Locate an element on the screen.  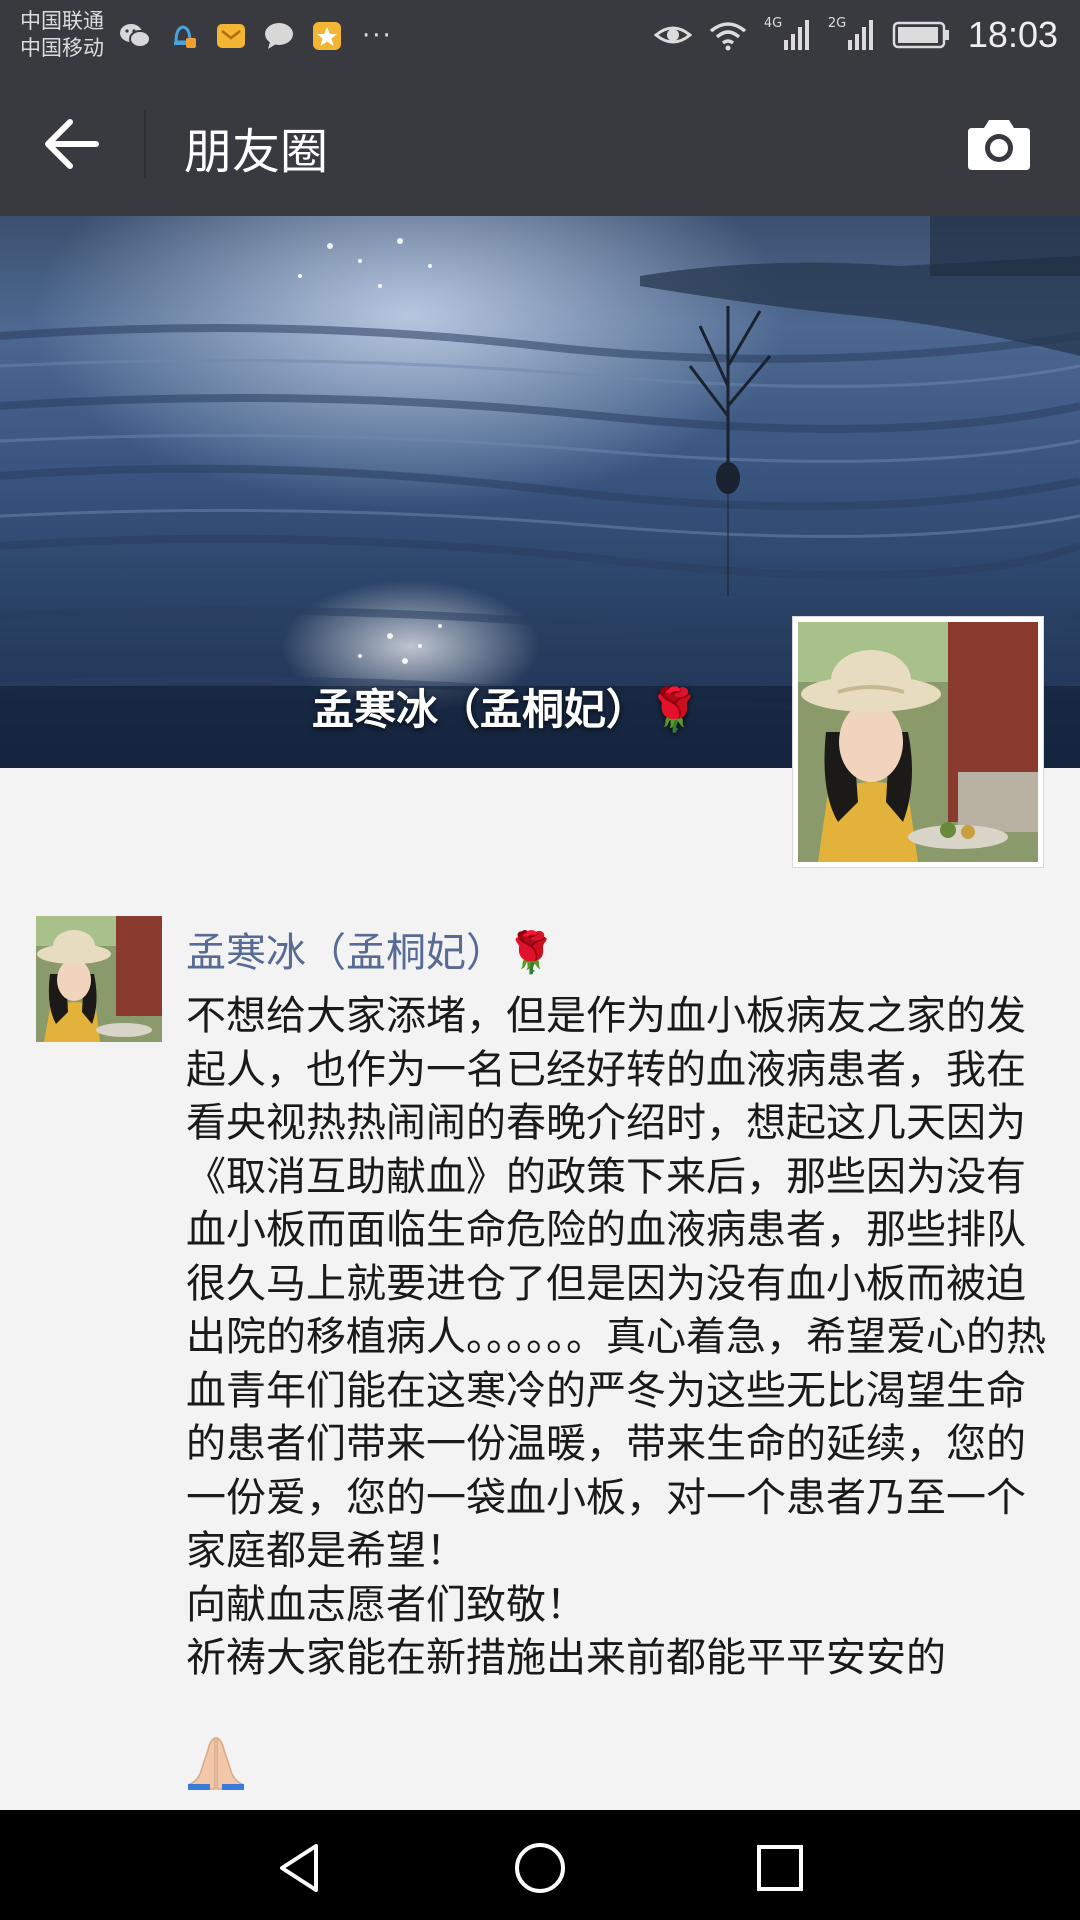
clock: 18:03 is located at coordinates (1012, 34).